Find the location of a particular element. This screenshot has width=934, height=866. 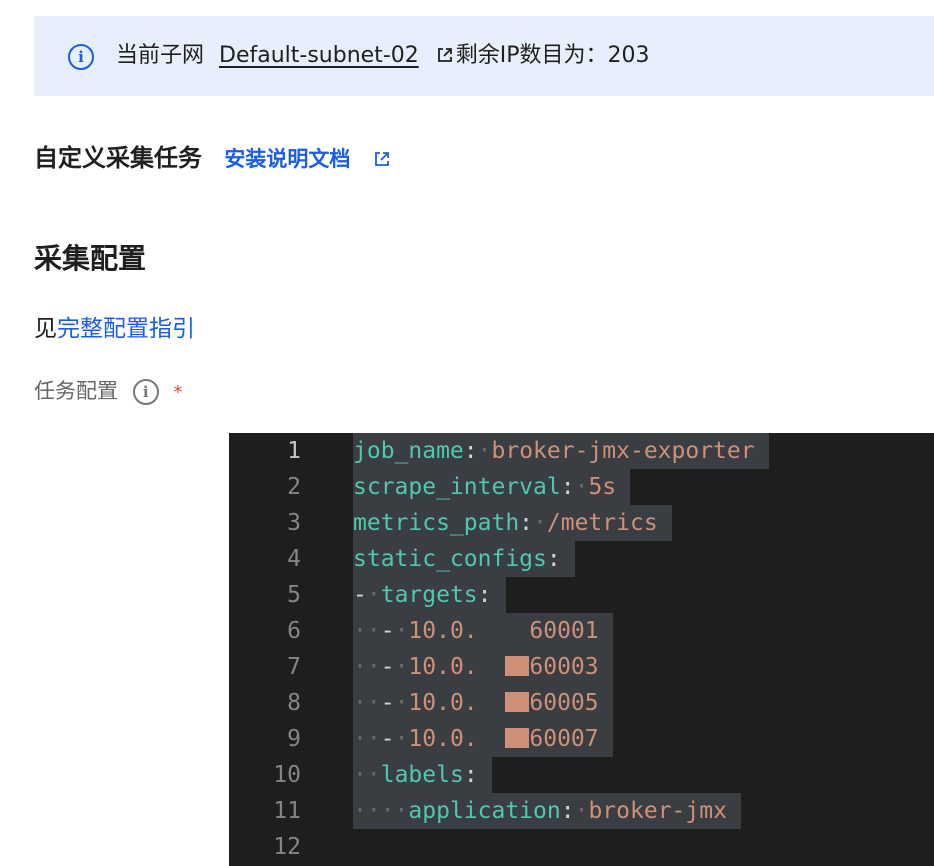

yaml-indent: ··· is located at coordinates (374, 811).